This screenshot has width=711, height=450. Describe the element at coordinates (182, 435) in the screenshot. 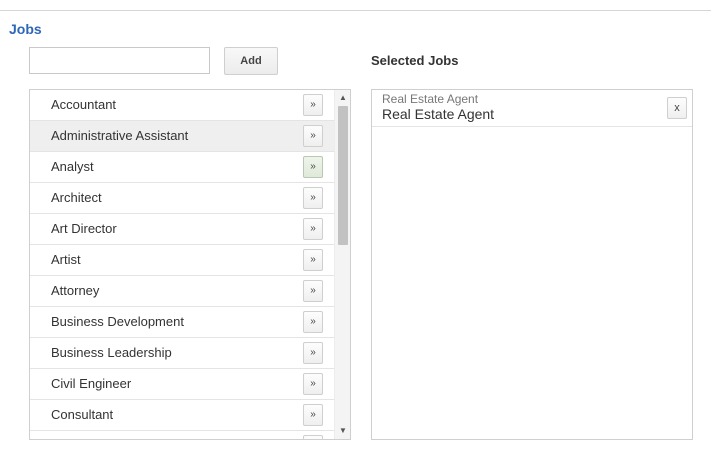

I see `job-list-item: Consumer Products »` at that location.